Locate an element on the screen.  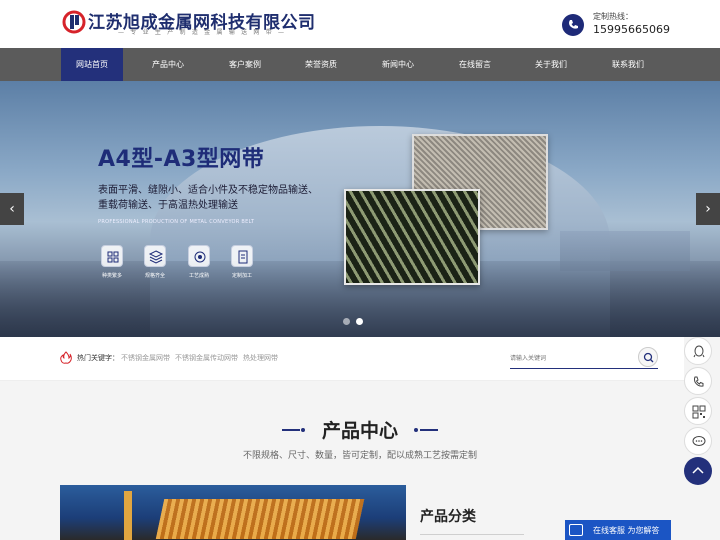
hotline-number: 15995665069 is located at coordinates (631, 29).